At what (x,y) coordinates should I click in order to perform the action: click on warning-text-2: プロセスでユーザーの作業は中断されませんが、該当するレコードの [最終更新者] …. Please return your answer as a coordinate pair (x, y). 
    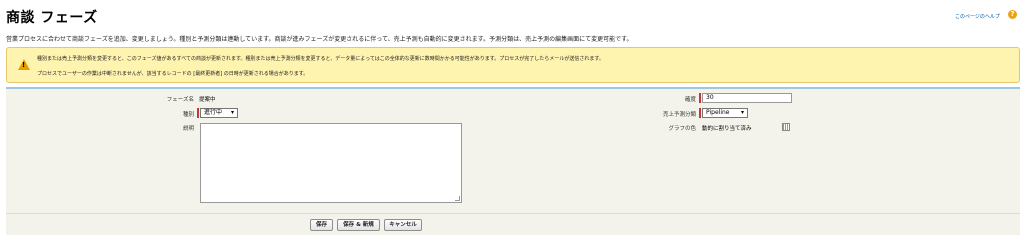
    Looking at the image, I should click on (173, 74).